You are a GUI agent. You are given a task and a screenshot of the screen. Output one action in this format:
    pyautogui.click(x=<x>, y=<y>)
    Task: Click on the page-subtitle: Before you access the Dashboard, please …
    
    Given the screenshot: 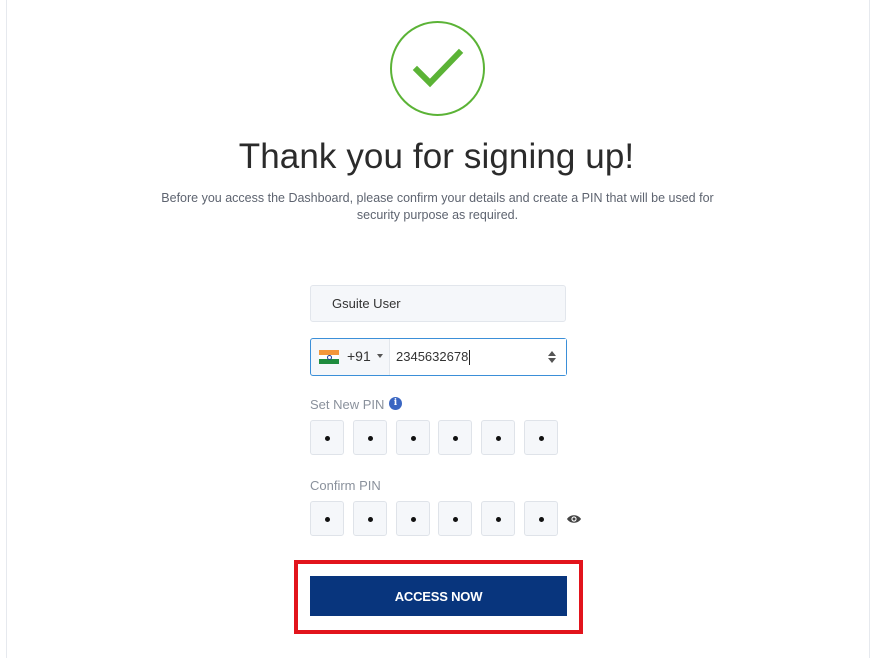 What is the action you would take?
    pyautogui.click(x=437, y=206)
    